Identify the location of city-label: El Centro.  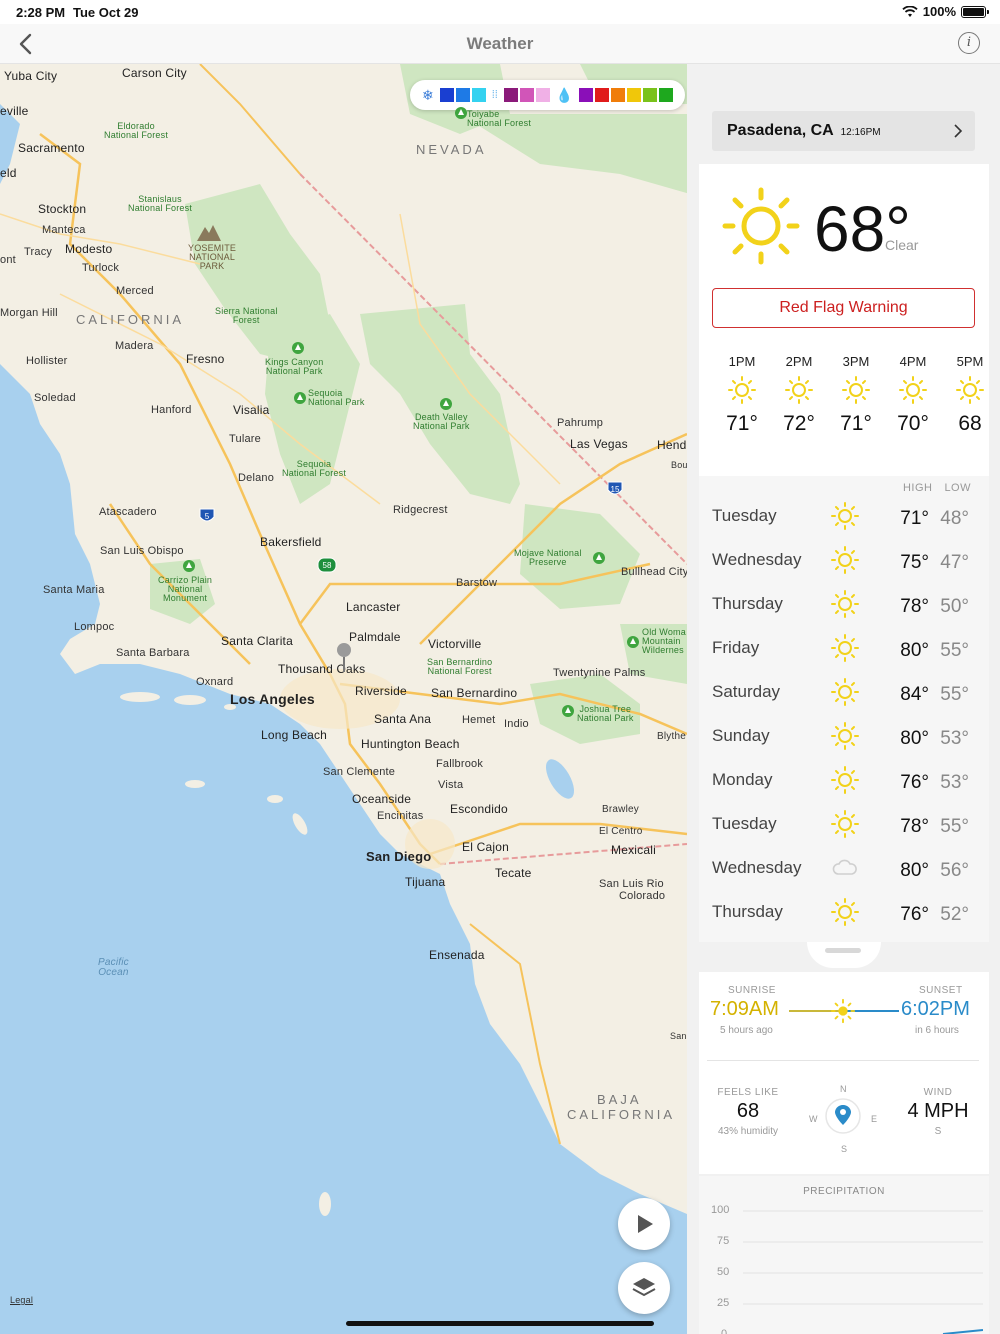
(621, 831).